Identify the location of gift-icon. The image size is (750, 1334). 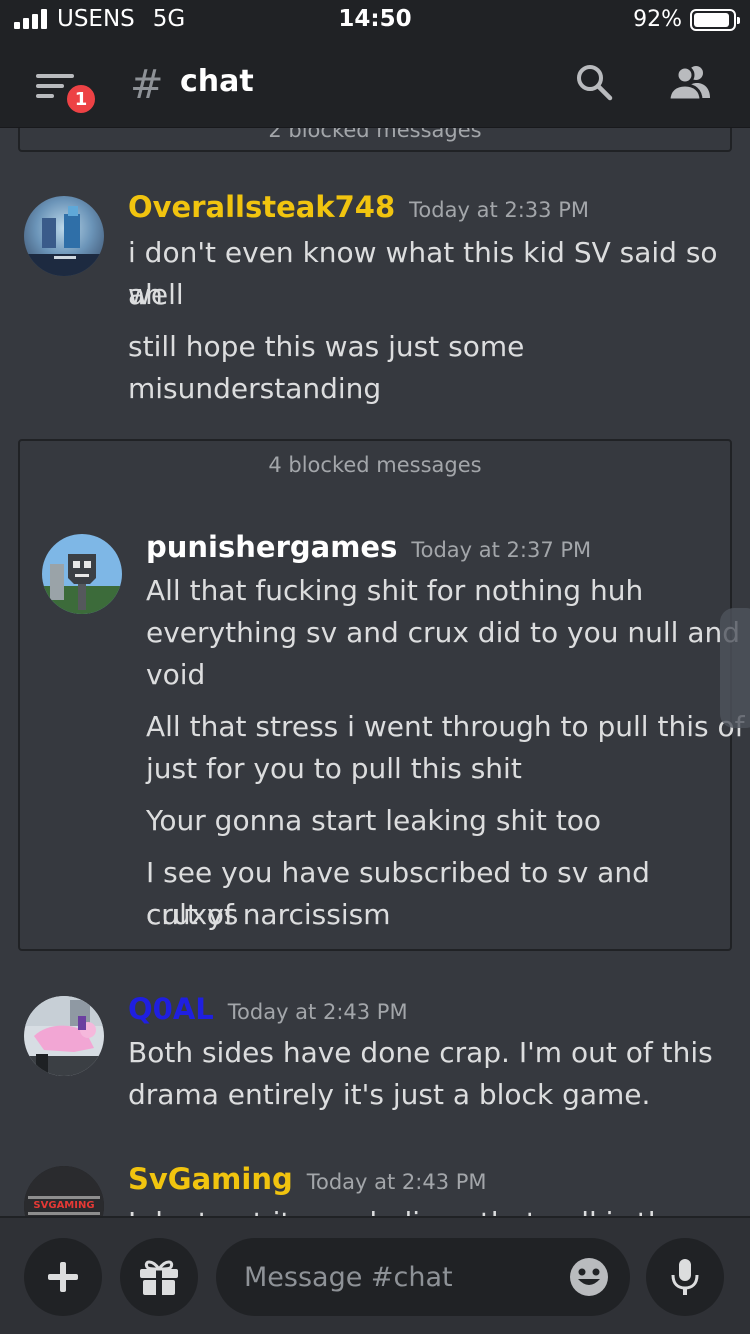
(159, 1277).